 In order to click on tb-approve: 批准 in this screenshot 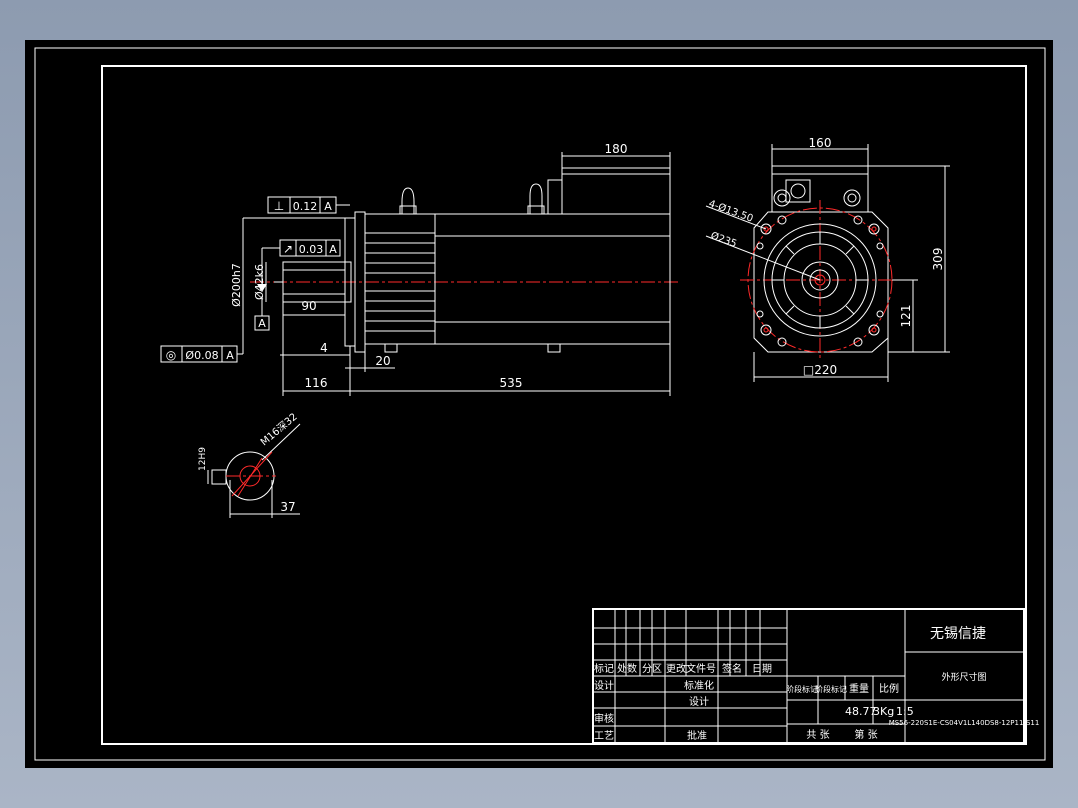, I will do `click(697, 735)`.